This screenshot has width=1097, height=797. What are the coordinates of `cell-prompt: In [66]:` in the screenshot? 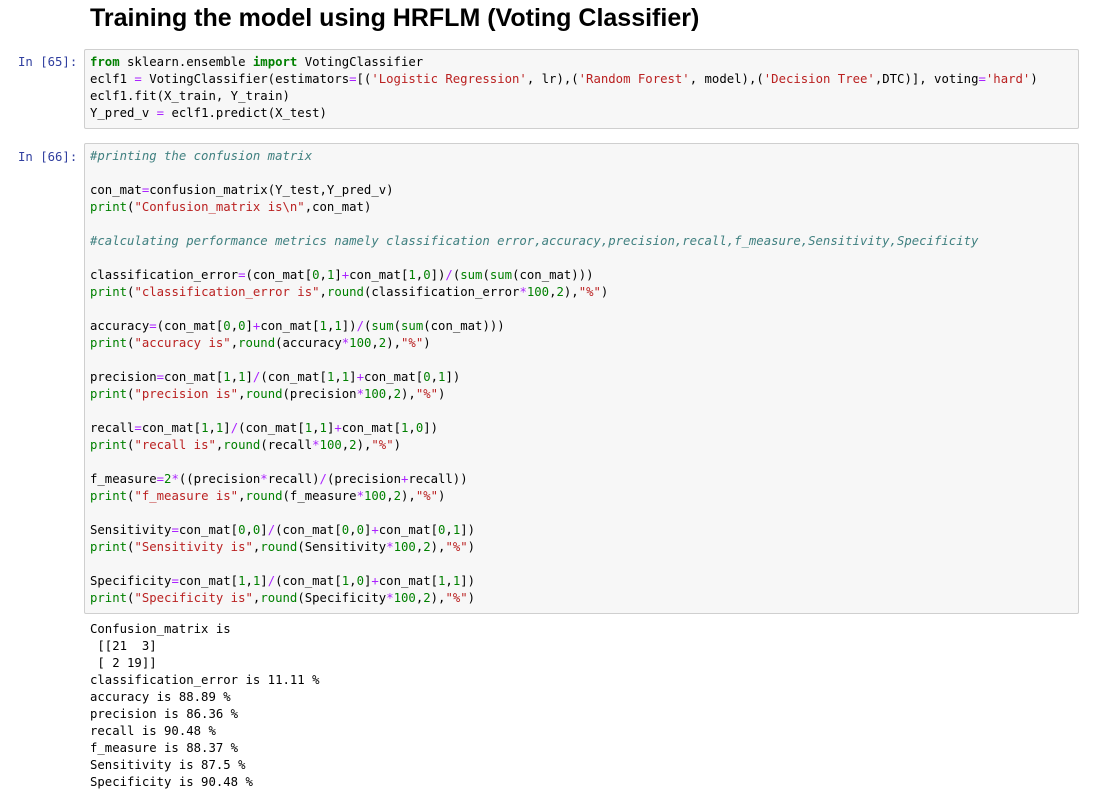 It's located at (48, 157).